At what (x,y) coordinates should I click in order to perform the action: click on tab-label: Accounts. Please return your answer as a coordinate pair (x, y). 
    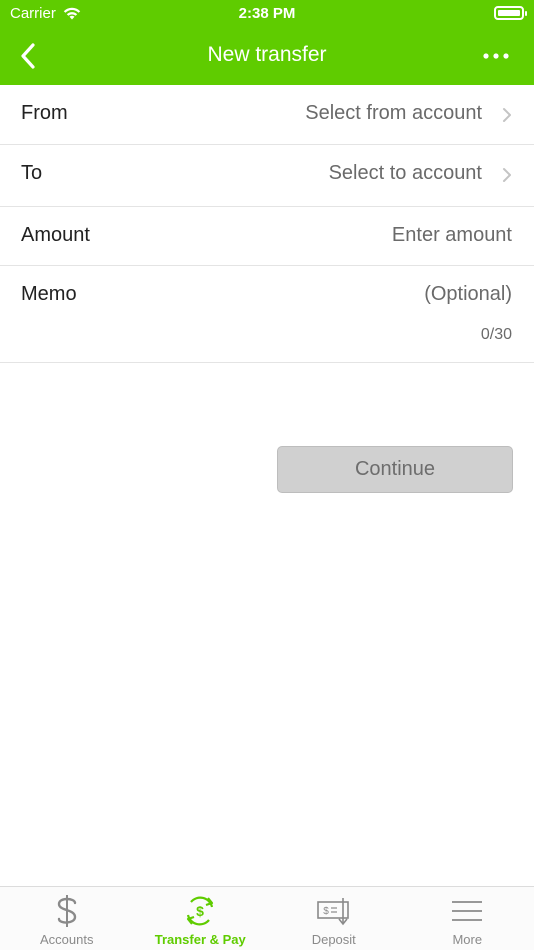
    Looking at the image, I should click on (67, 939).